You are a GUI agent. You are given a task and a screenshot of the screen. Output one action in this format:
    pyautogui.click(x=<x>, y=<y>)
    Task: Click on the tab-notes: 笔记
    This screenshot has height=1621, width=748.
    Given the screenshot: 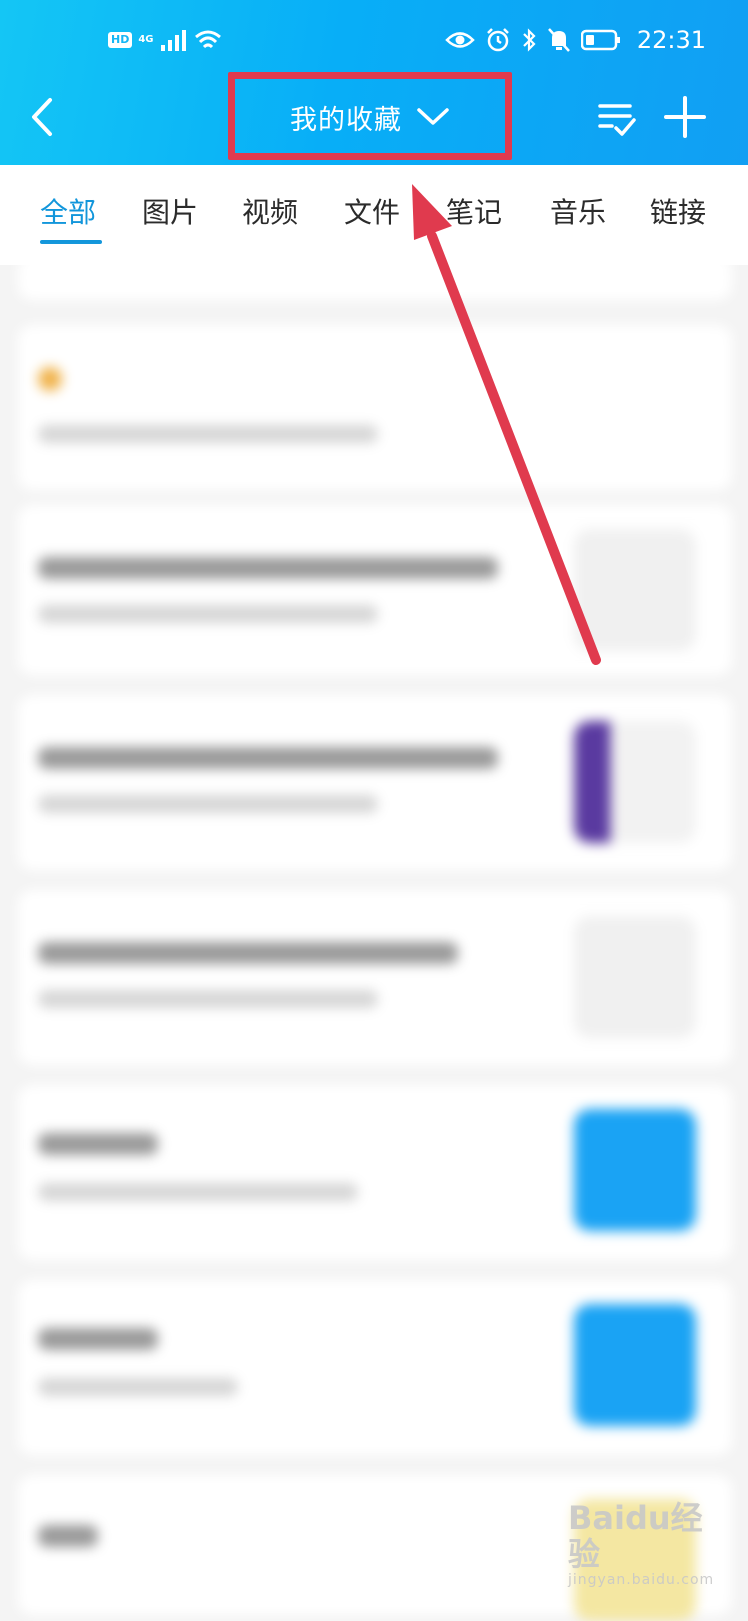 What is the action you would take?
    pyautogui.click(x=474, y=213)
    